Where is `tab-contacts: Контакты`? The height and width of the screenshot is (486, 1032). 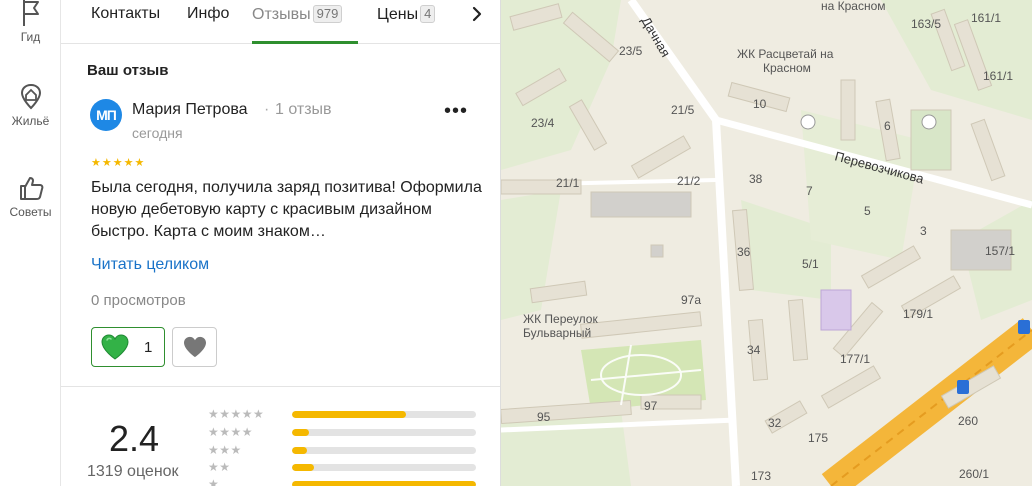 tab-contacts: Контакты is located at coordinates (125, 14).